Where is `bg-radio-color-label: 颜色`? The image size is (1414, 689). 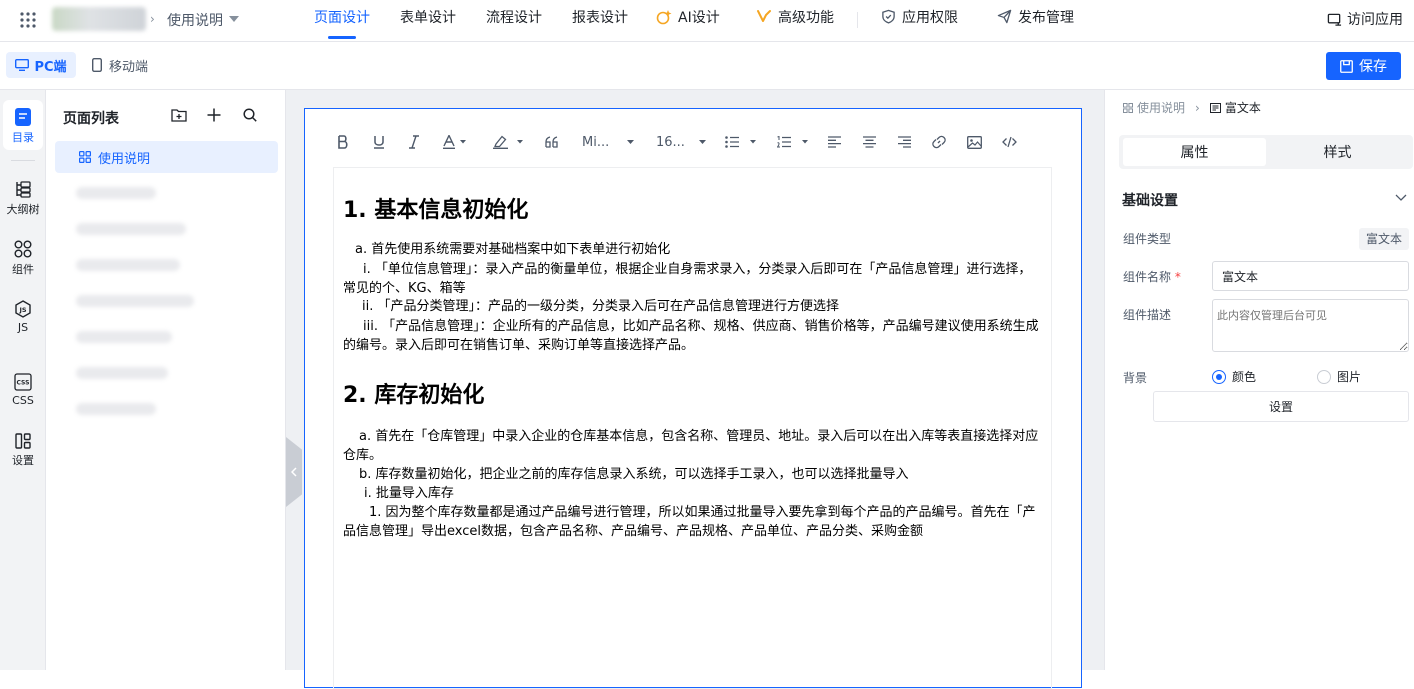 bg-radio-color-label: 颜色 is located at coordinates (1244, 377).